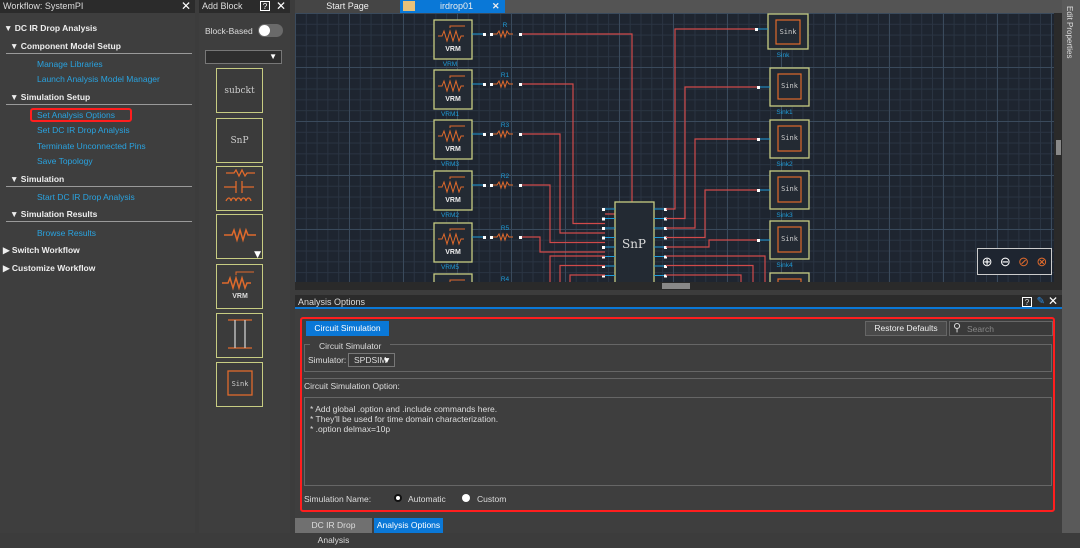 Image resolution: width=1080 pixels, height=548 pixels. Describe the element at coordinates (505, 125) in the screenshot. I see `resistor-label: R3` at that location.